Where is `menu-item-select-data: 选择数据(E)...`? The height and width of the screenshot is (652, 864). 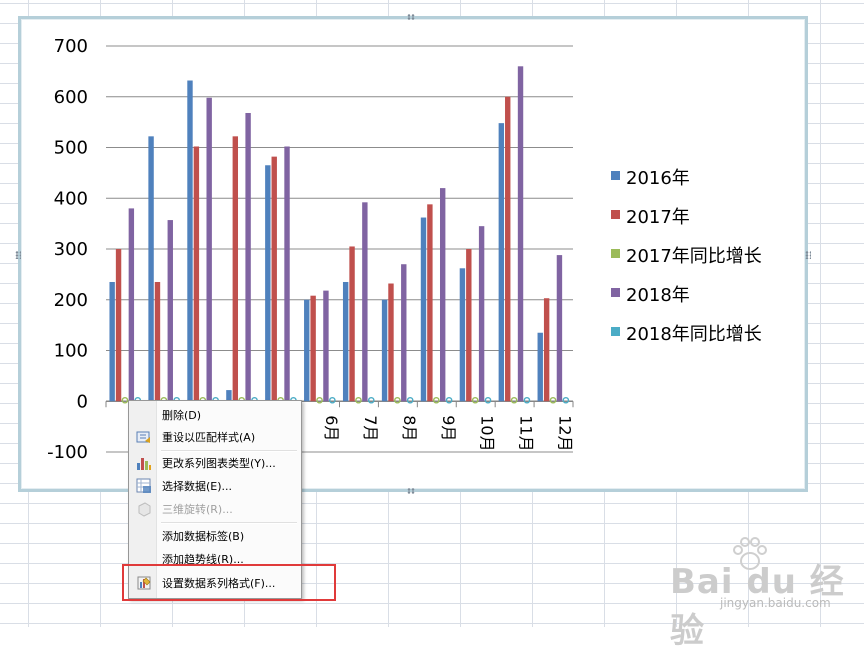
menu-item-select-data: 选择数据(E)... is located at coordinates (215, 486).